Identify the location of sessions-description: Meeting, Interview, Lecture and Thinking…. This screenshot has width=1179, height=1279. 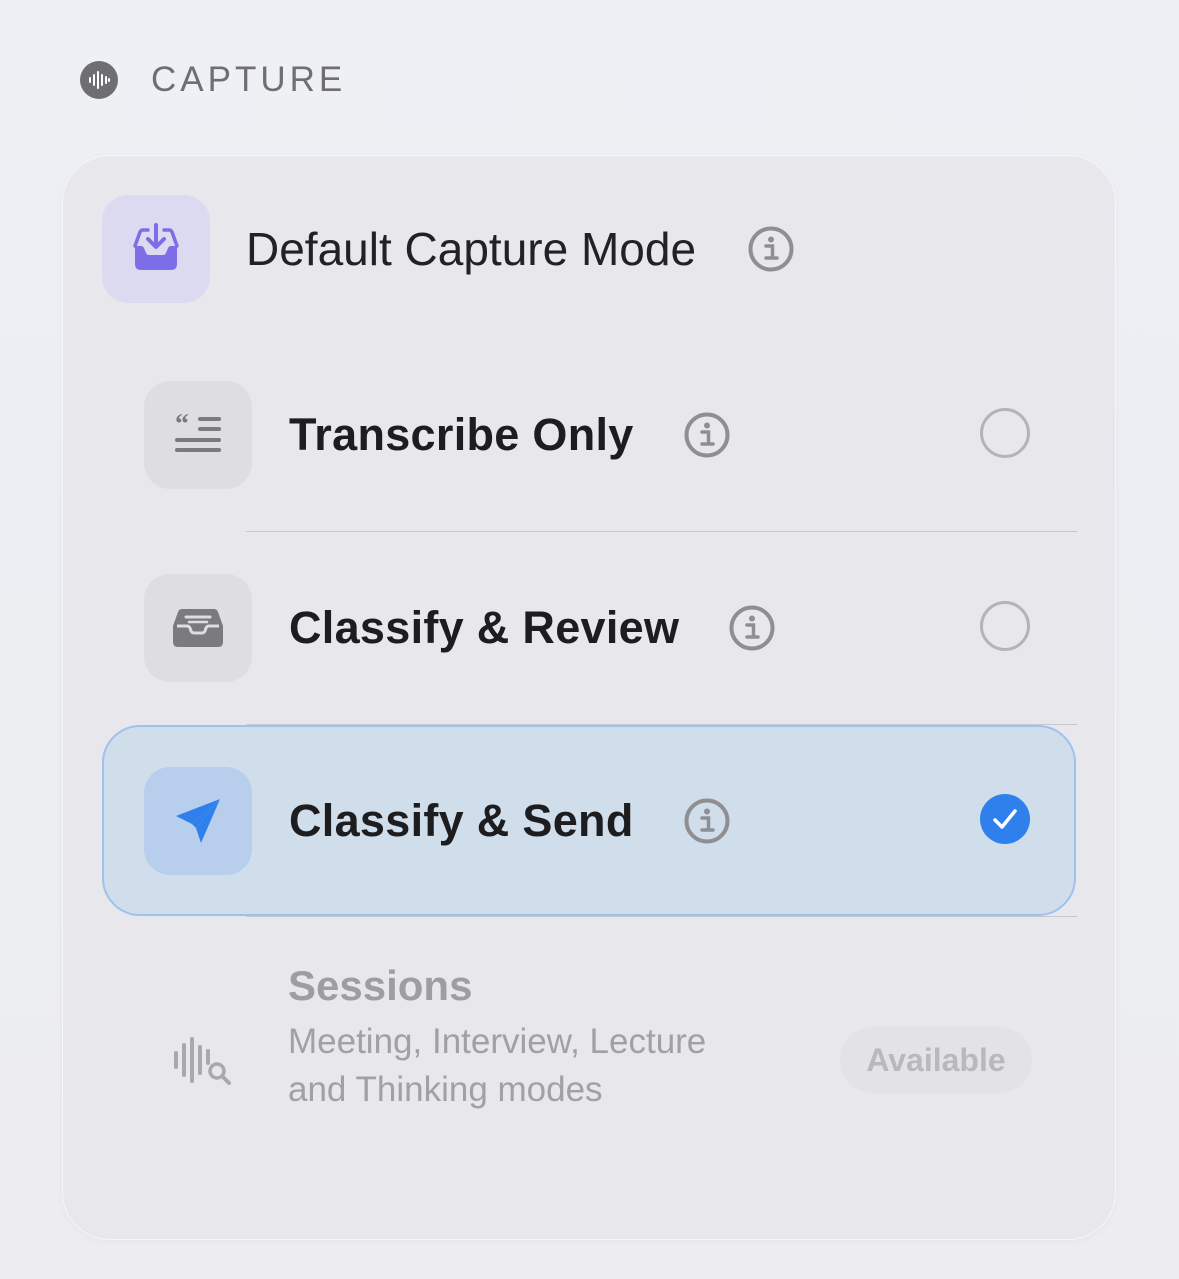
(497, 1065).